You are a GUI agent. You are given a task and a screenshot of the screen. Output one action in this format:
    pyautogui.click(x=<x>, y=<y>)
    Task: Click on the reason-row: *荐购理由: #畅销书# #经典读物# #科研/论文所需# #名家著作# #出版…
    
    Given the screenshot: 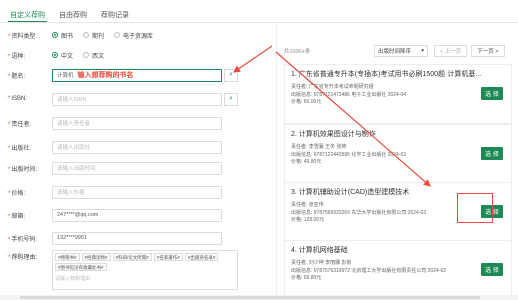 What is the action you would take?
    pyautogui.click(x=123, y=274)
    